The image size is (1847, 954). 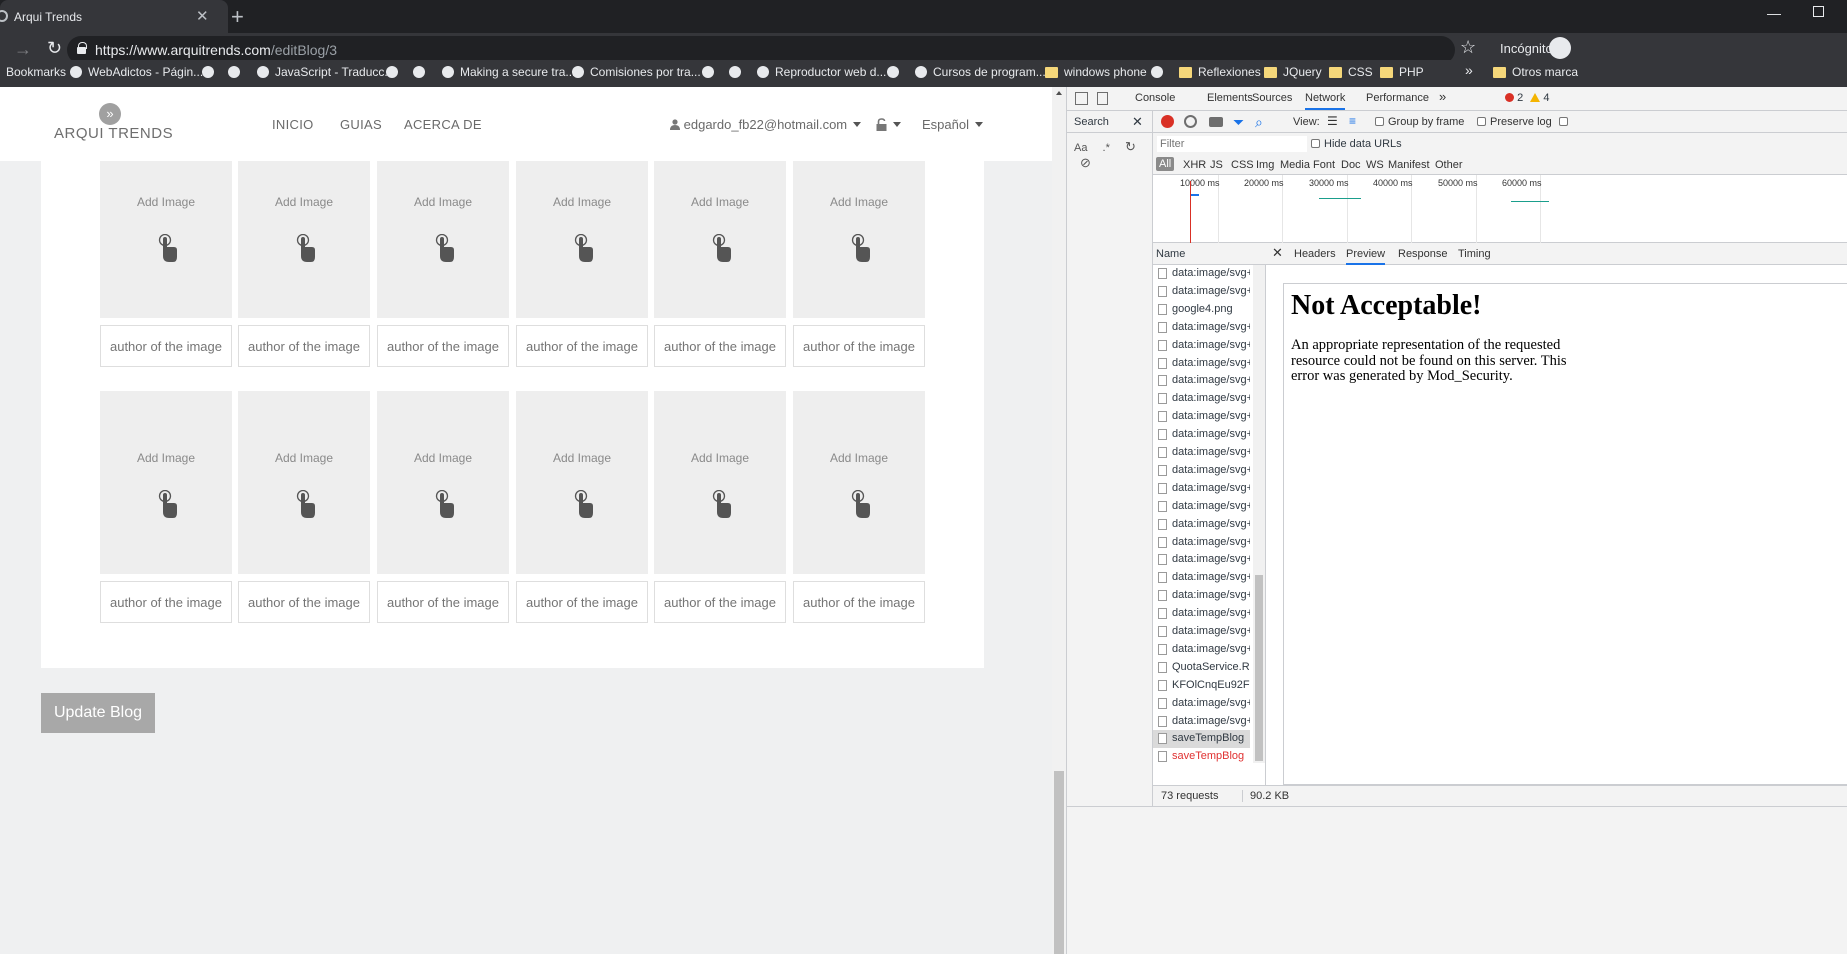 I want to click on regex-toggle: .*, so click(x=1106, y=148).